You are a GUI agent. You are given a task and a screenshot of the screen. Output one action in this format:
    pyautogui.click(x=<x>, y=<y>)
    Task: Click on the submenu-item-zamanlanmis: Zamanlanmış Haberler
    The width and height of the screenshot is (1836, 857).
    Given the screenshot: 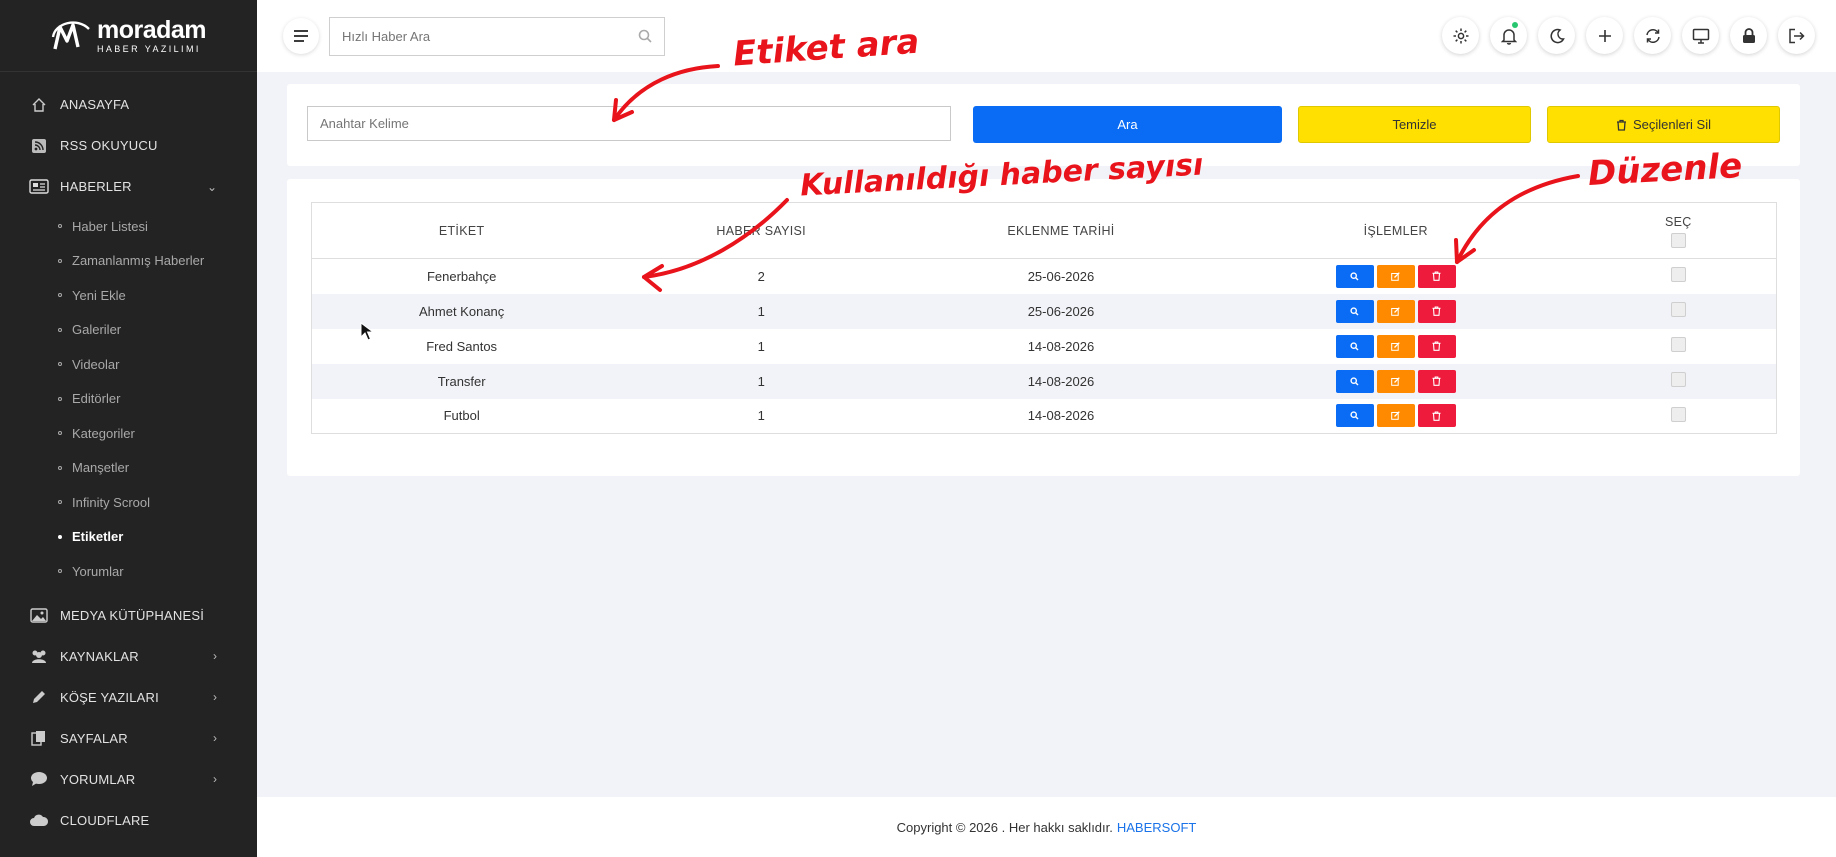 What is the action you would take?
    pyautogui.click(x=128, y=261)
    